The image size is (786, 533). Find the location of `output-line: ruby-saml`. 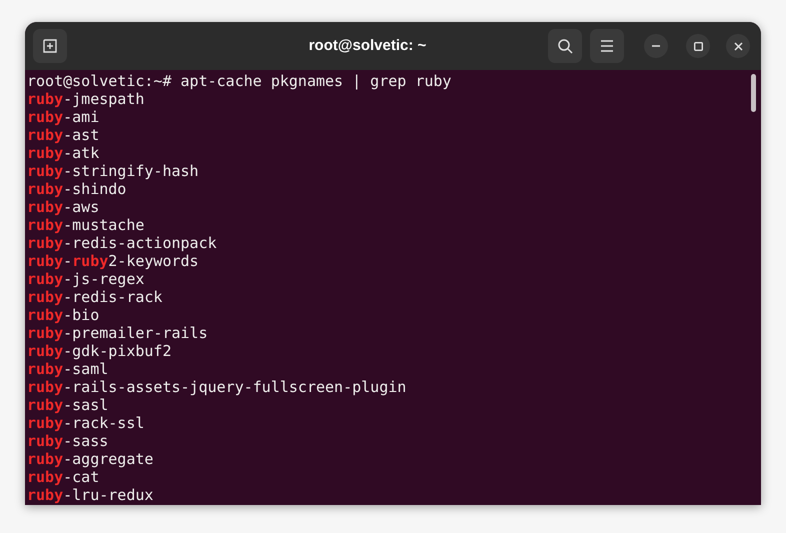

output-line: ruby-saml is located at coordinates (67, 369).